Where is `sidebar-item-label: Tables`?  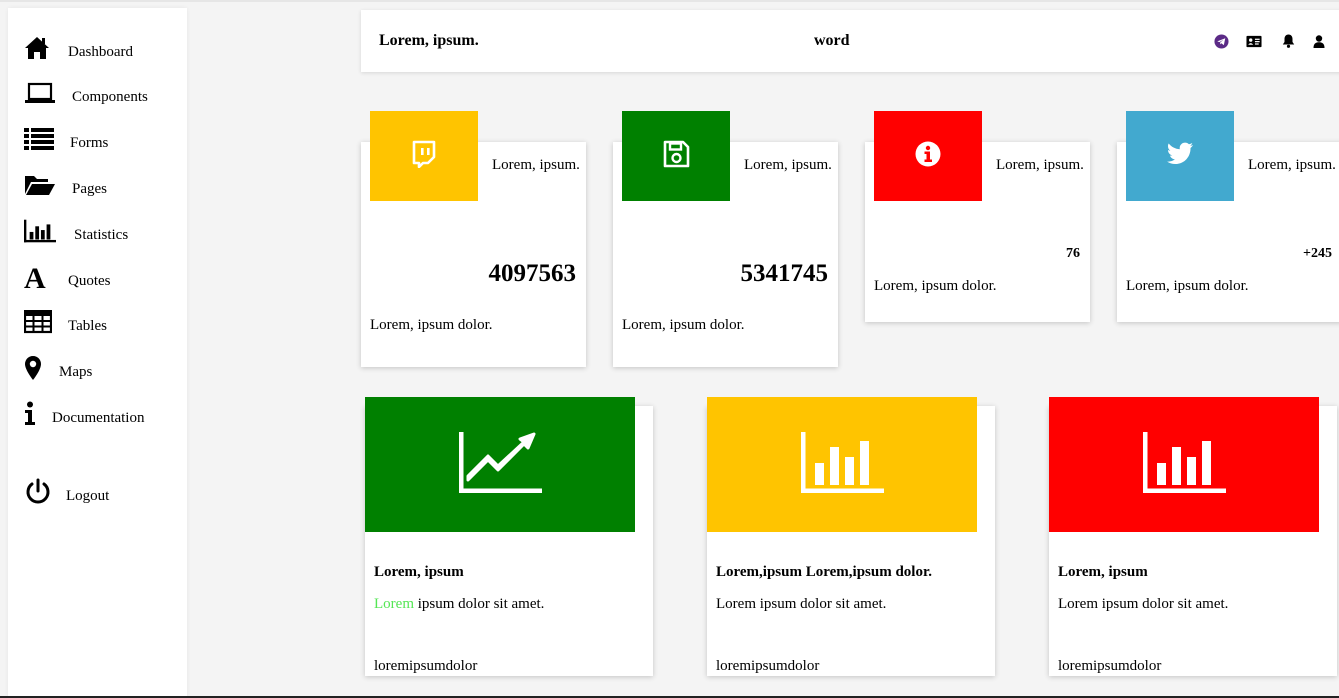
sidebar-item-label: Tables is located at coordinates (87, 325).